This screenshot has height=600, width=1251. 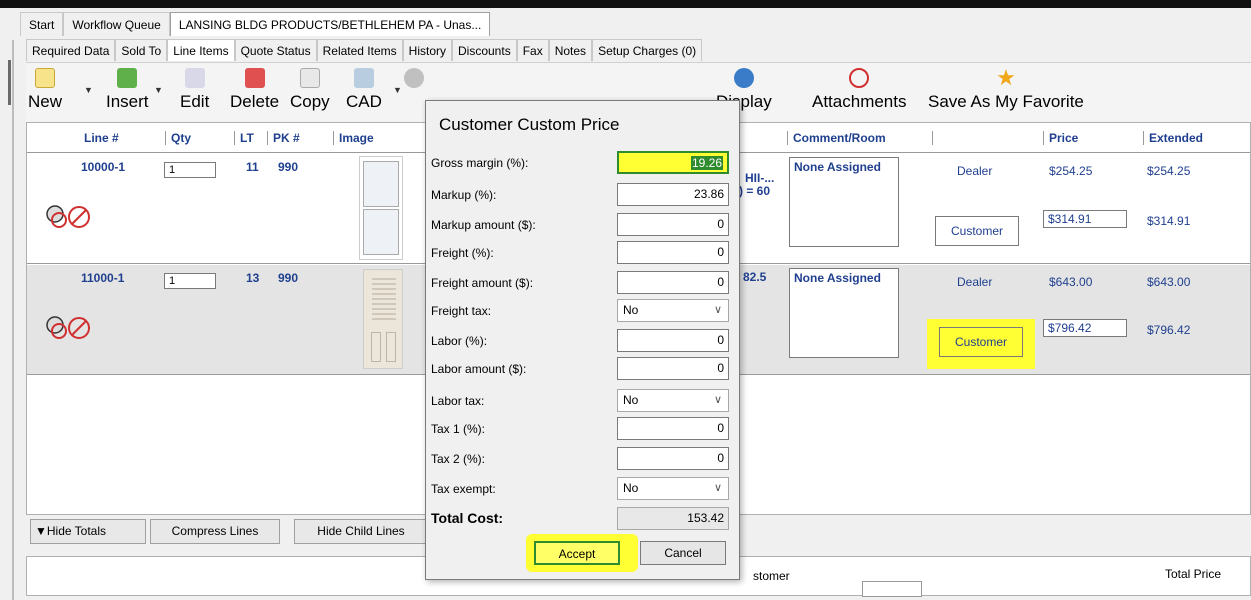 What do you see at coordinates (581, 489) in the screenshot?
I see `tax-exempt-row: Tax exempt: No ∨` at bounding box center [581, 489].